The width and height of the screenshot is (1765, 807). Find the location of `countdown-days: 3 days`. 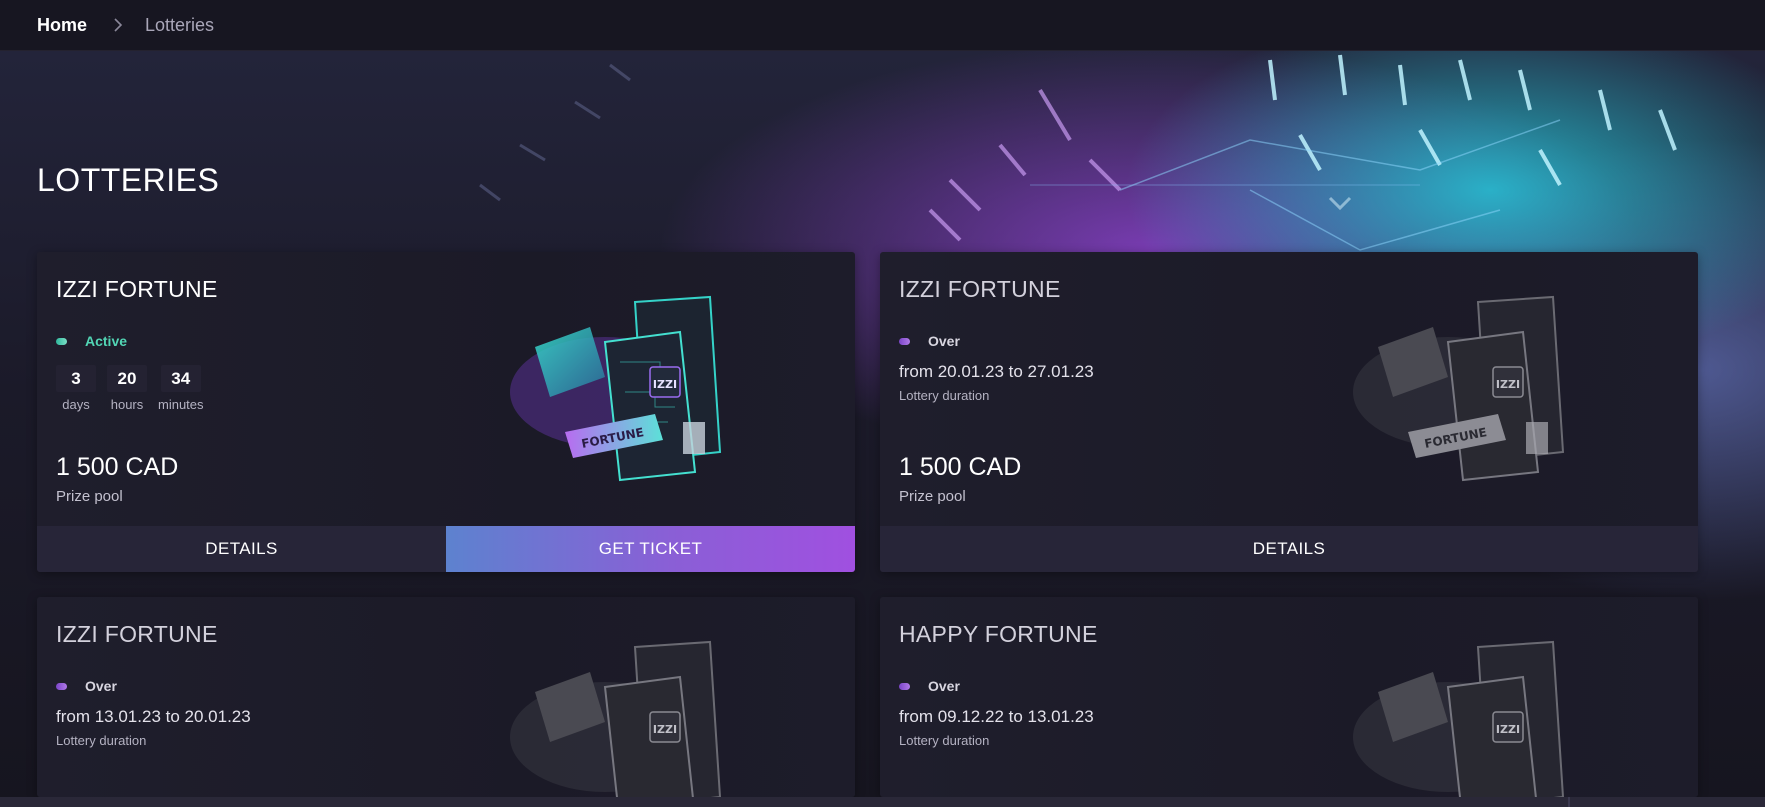

countdown-days: 3 days is located at coordinates (76, 388).